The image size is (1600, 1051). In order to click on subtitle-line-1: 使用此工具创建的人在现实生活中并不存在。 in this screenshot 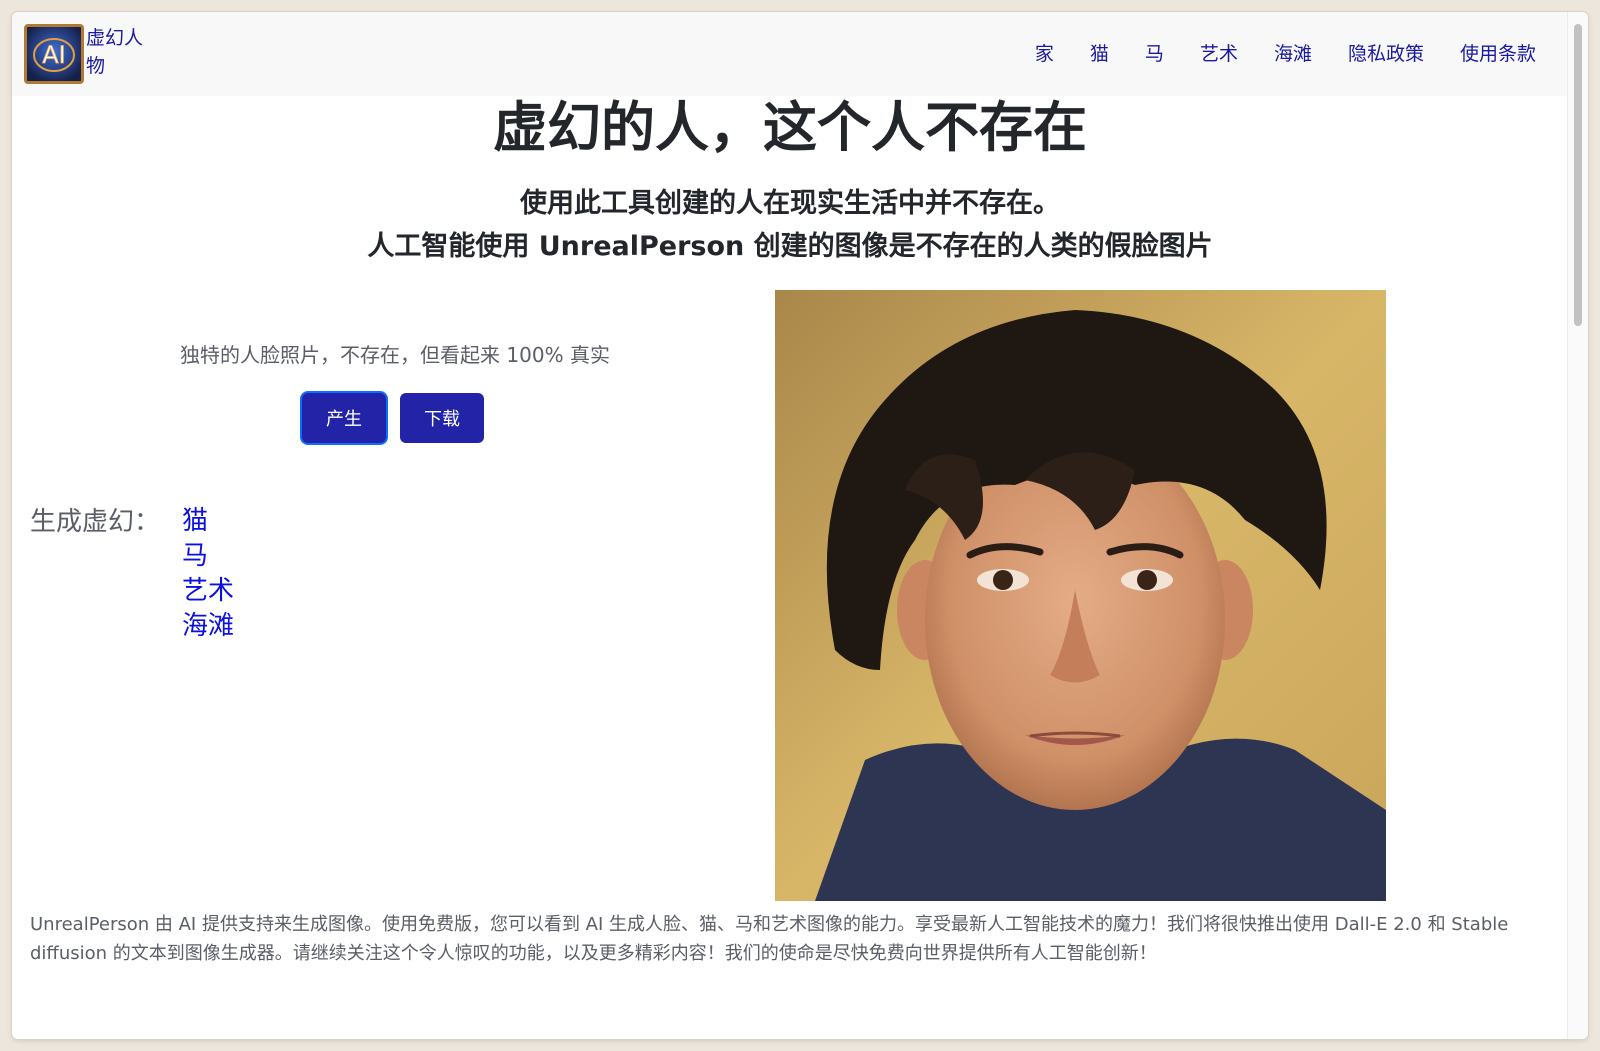, I will do `click(790, 203)`.